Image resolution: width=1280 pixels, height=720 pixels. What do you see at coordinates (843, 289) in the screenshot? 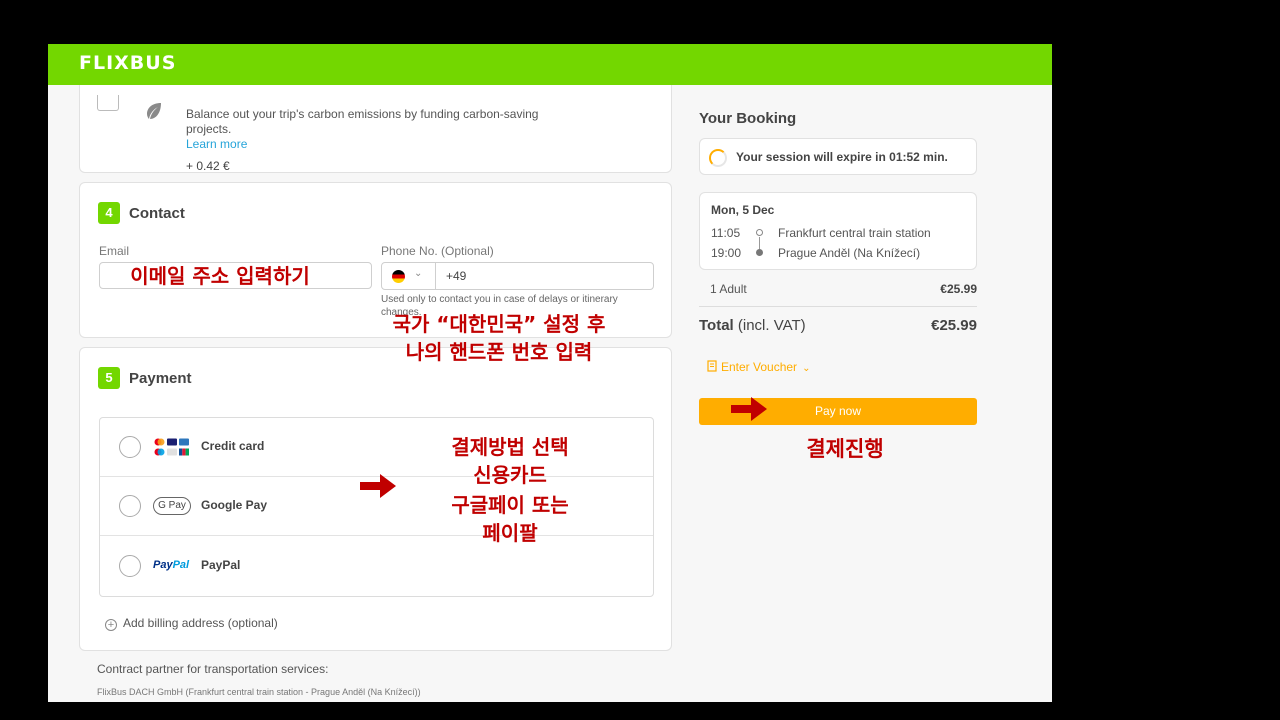
I see `passenger-row: 1 Adult €25.99` at bounding box center [843, 289].